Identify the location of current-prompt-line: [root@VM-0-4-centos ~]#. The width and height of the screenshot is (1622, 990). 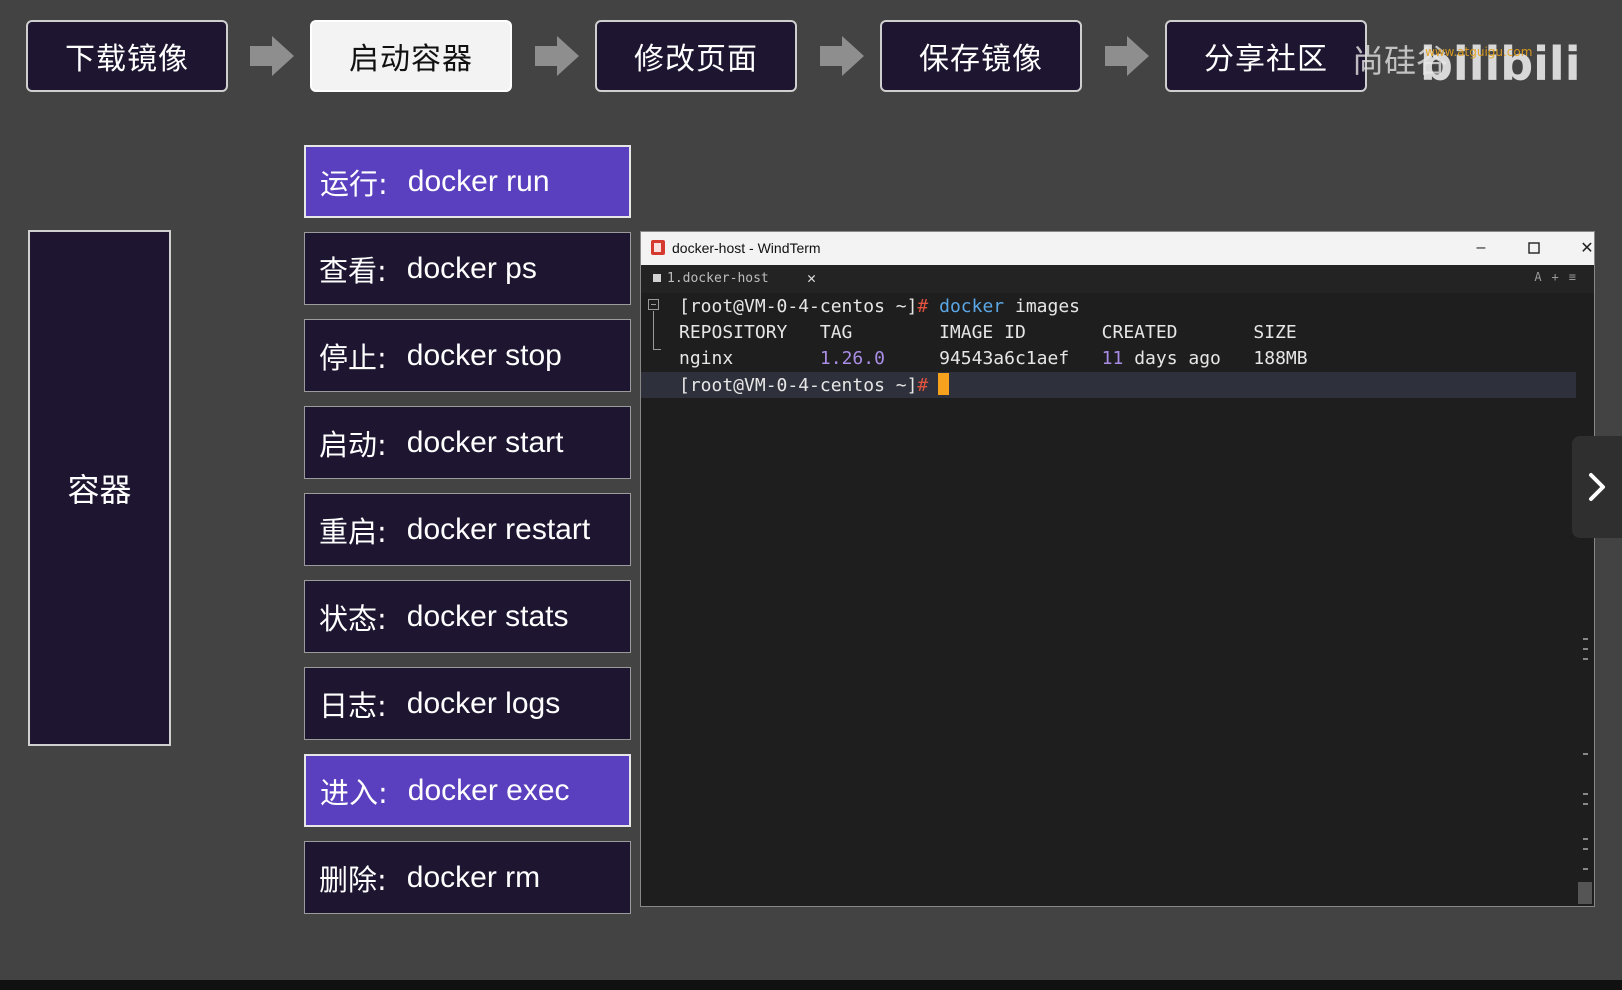
(1108, 385).